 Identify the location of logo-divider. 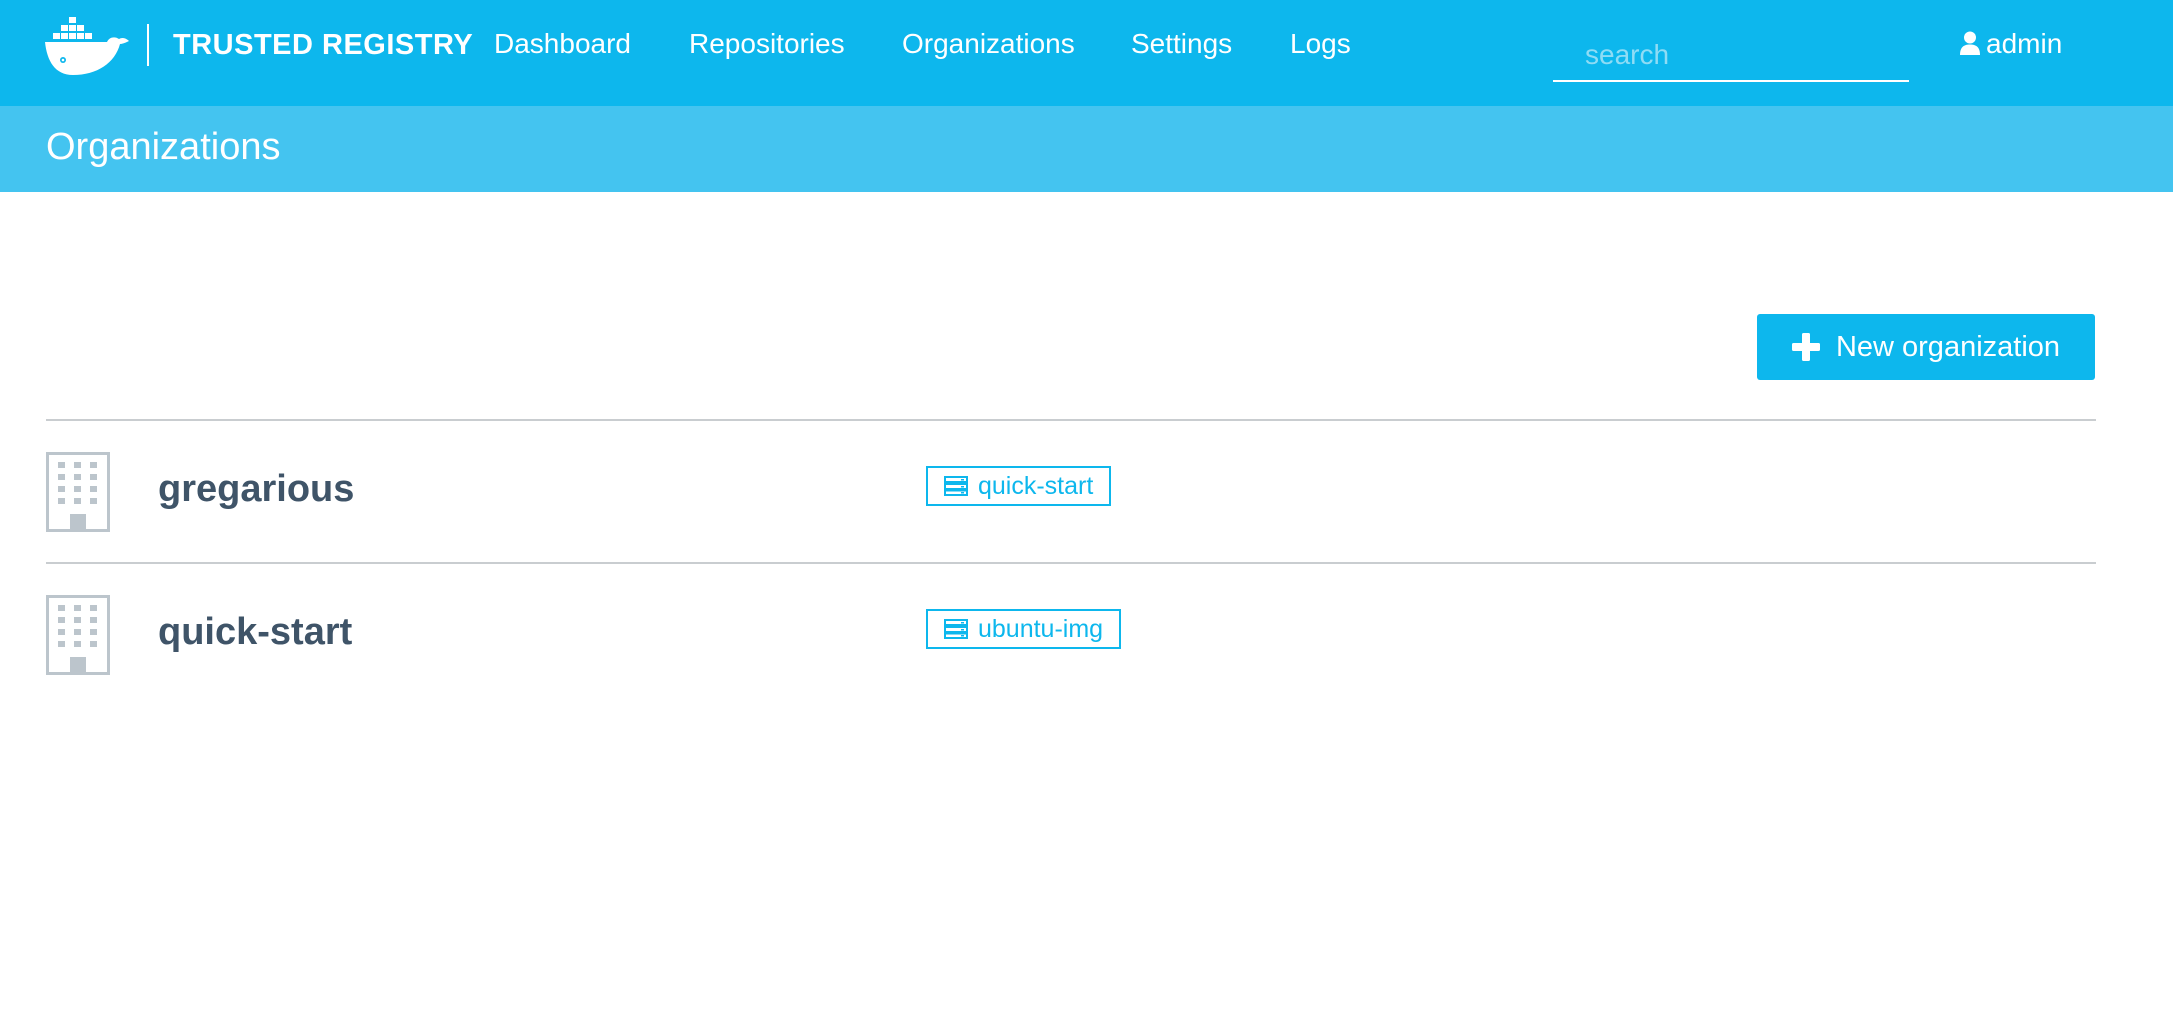
(148, 45).